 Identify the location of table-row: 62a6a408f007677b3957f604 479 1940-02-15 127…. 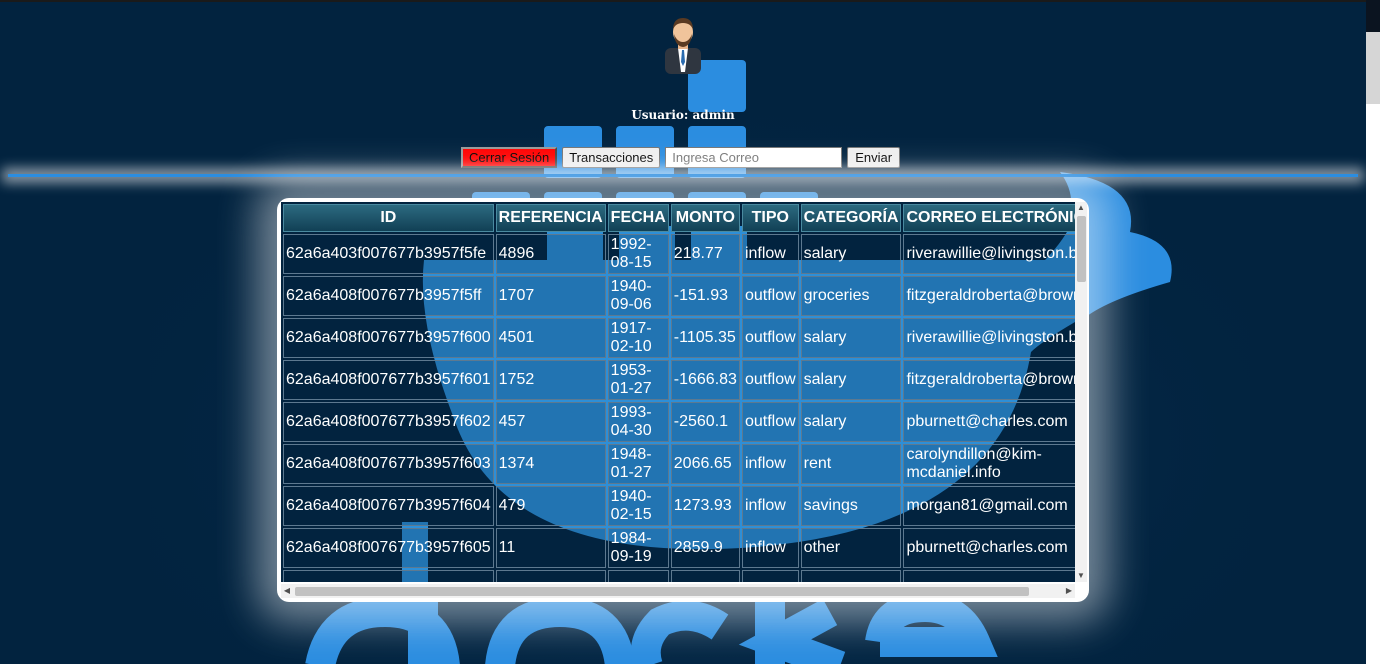
(679, 506).